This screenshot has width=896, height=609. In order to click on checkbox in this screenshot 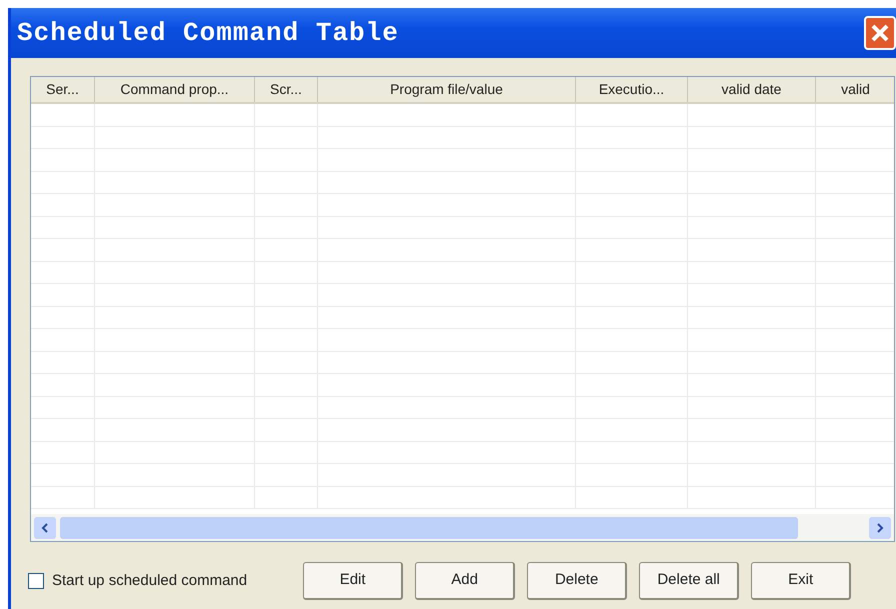, I will do `click(36, 581)`.